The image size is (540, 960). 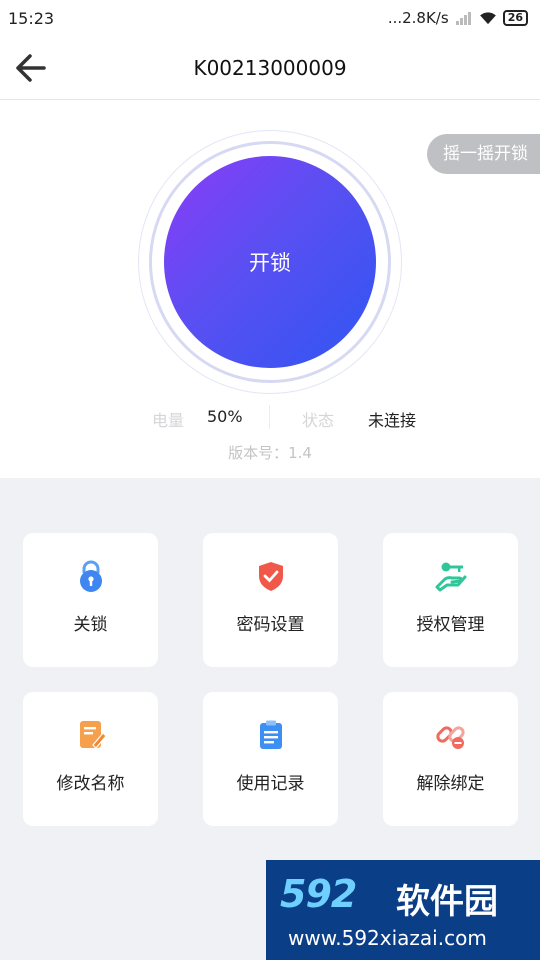 What do you see at coordinates (270, 734) in the screenshot?
I see `clipboard-list-icon` at bounding box center [270, 734].